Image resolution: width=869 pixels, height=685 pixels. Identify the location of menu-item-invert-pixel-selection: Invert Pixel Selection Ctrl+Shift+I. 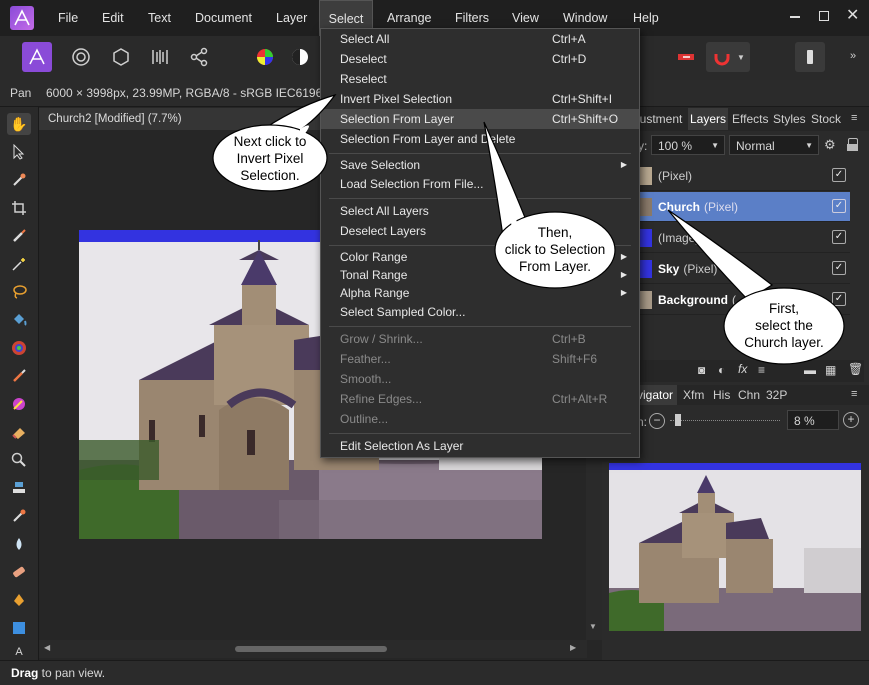
(480, 99).